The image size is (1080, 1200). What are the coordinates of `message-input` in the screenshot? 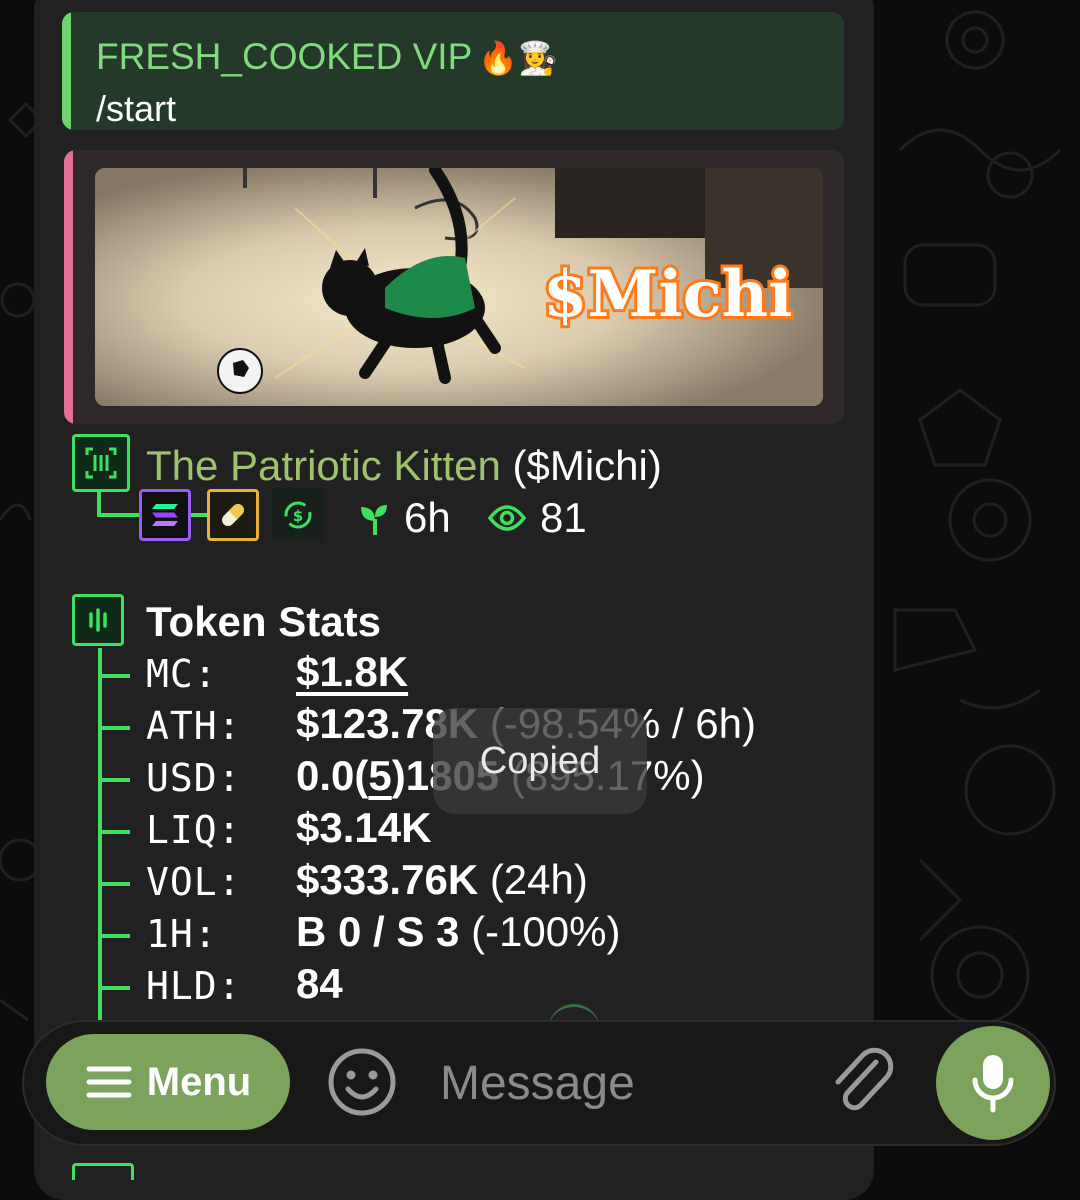 It's located at (630, 1083).